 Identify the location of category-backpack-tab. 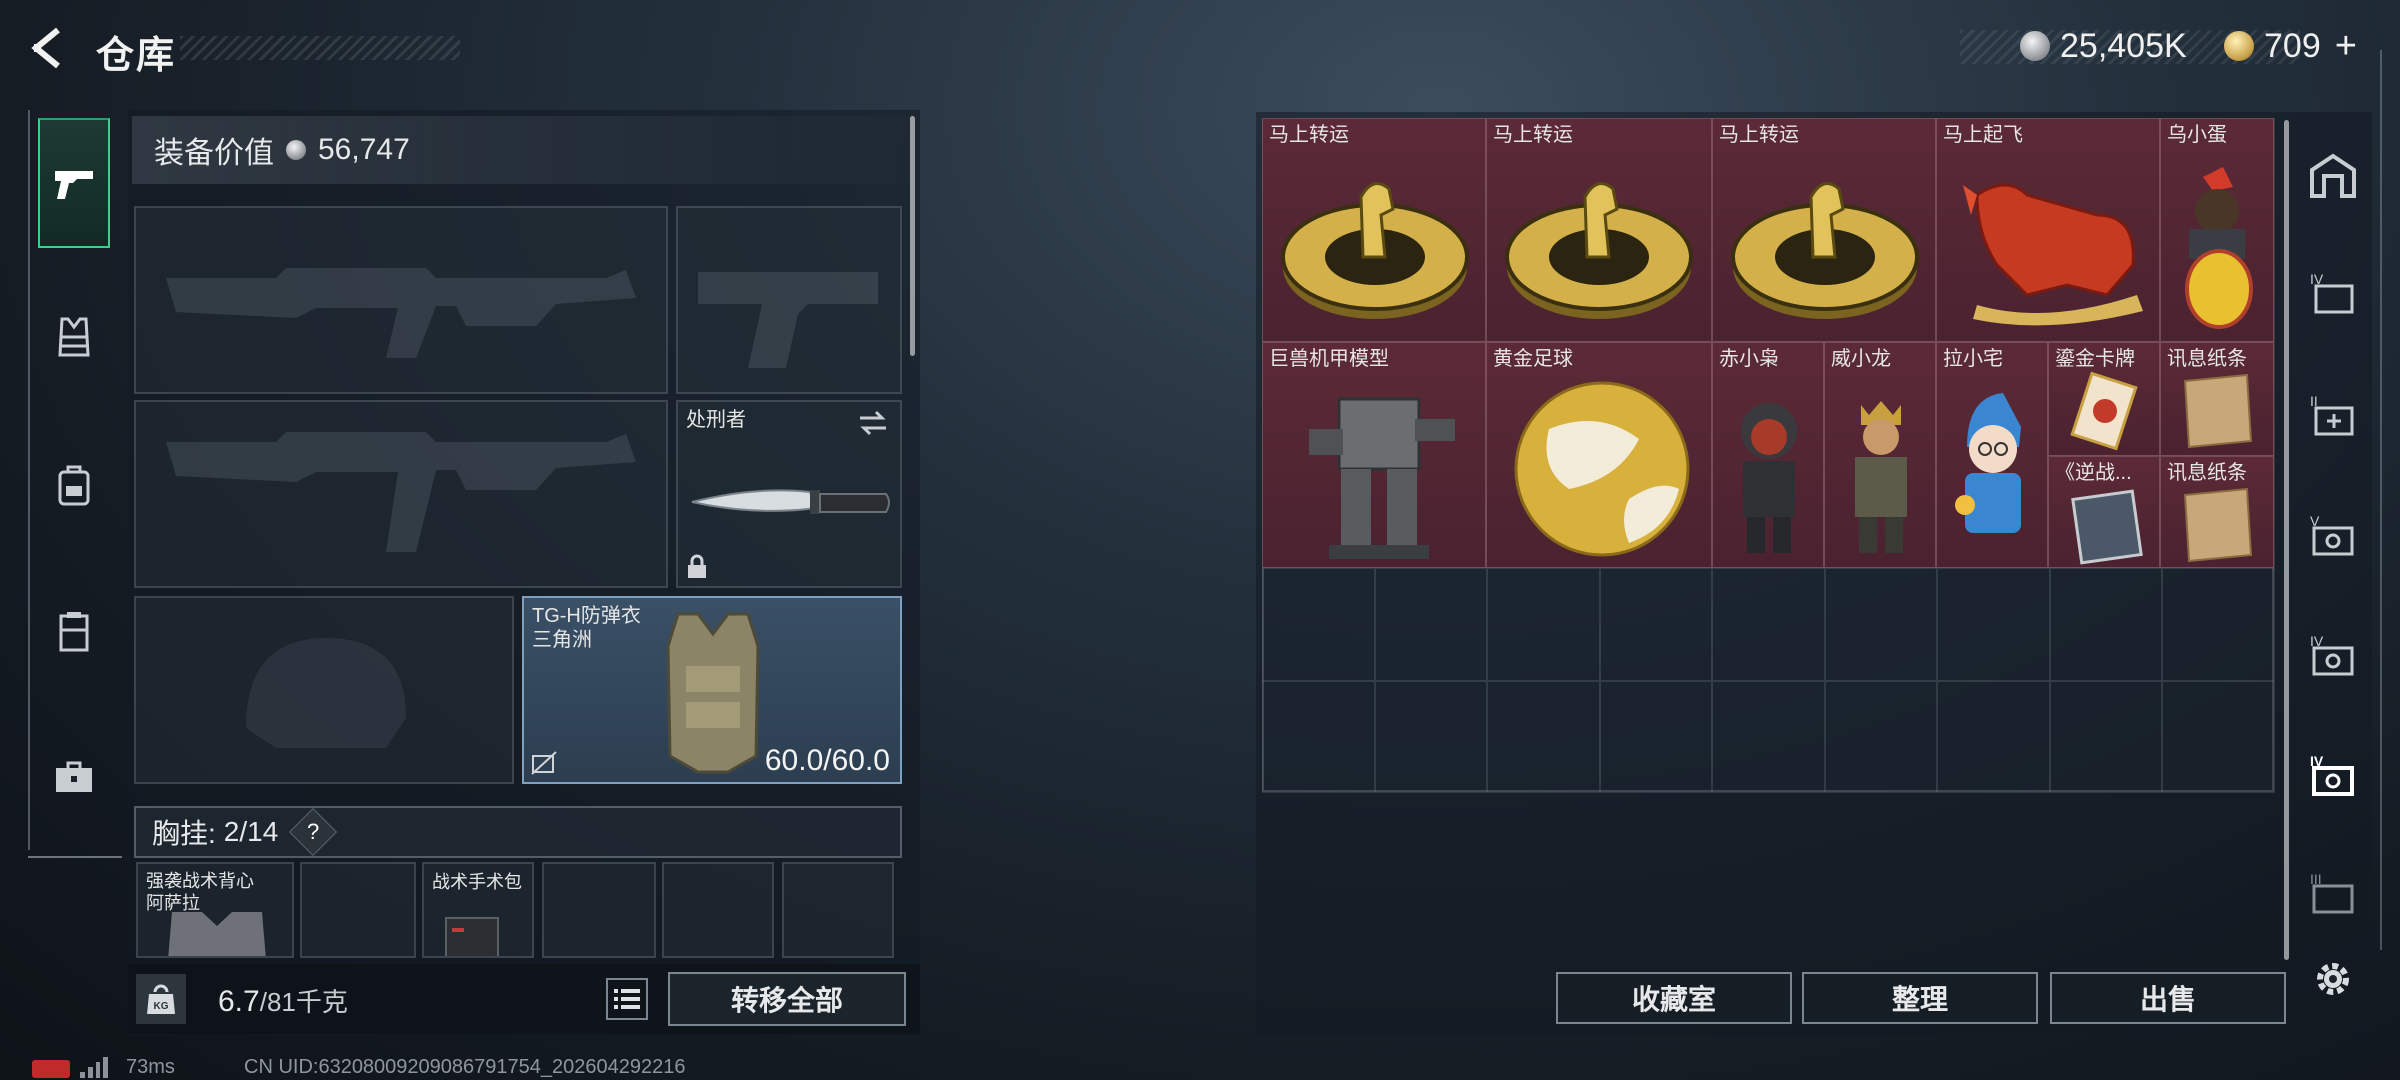
(74, 485).